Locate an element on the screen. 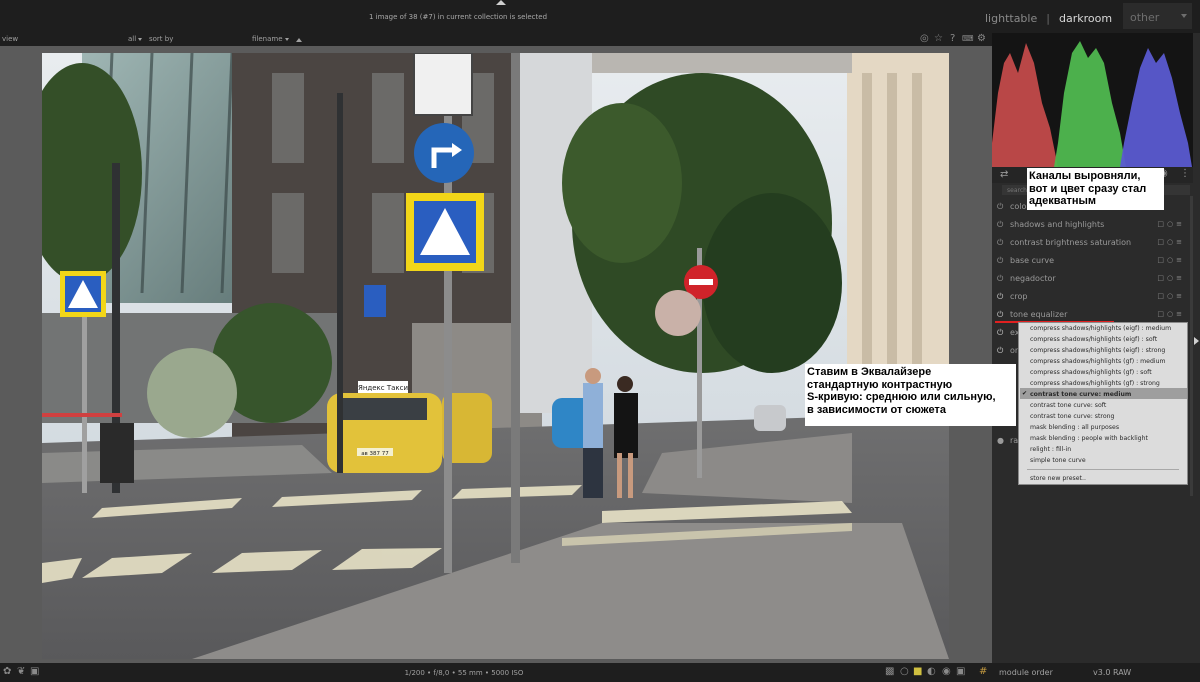 The image size is (1200, 682). tab-other: other is located at coordinates (1157, 16).